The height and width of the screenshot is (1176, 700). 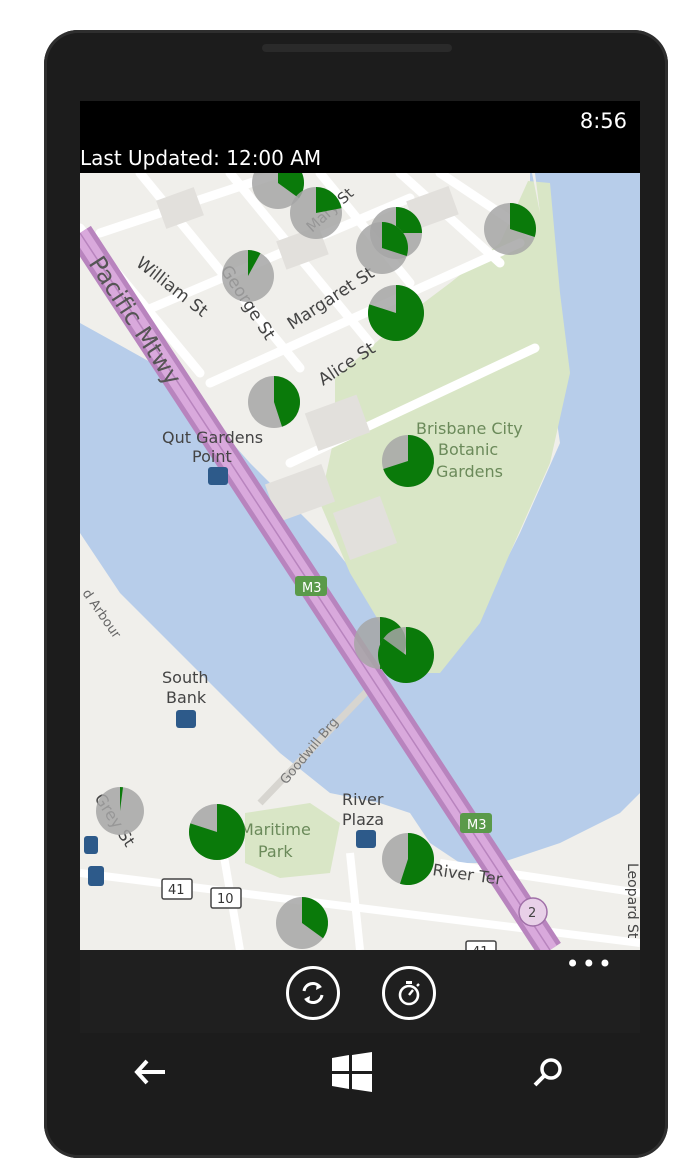 I want to click on svg-text: 10, so click(x=225, y=899).